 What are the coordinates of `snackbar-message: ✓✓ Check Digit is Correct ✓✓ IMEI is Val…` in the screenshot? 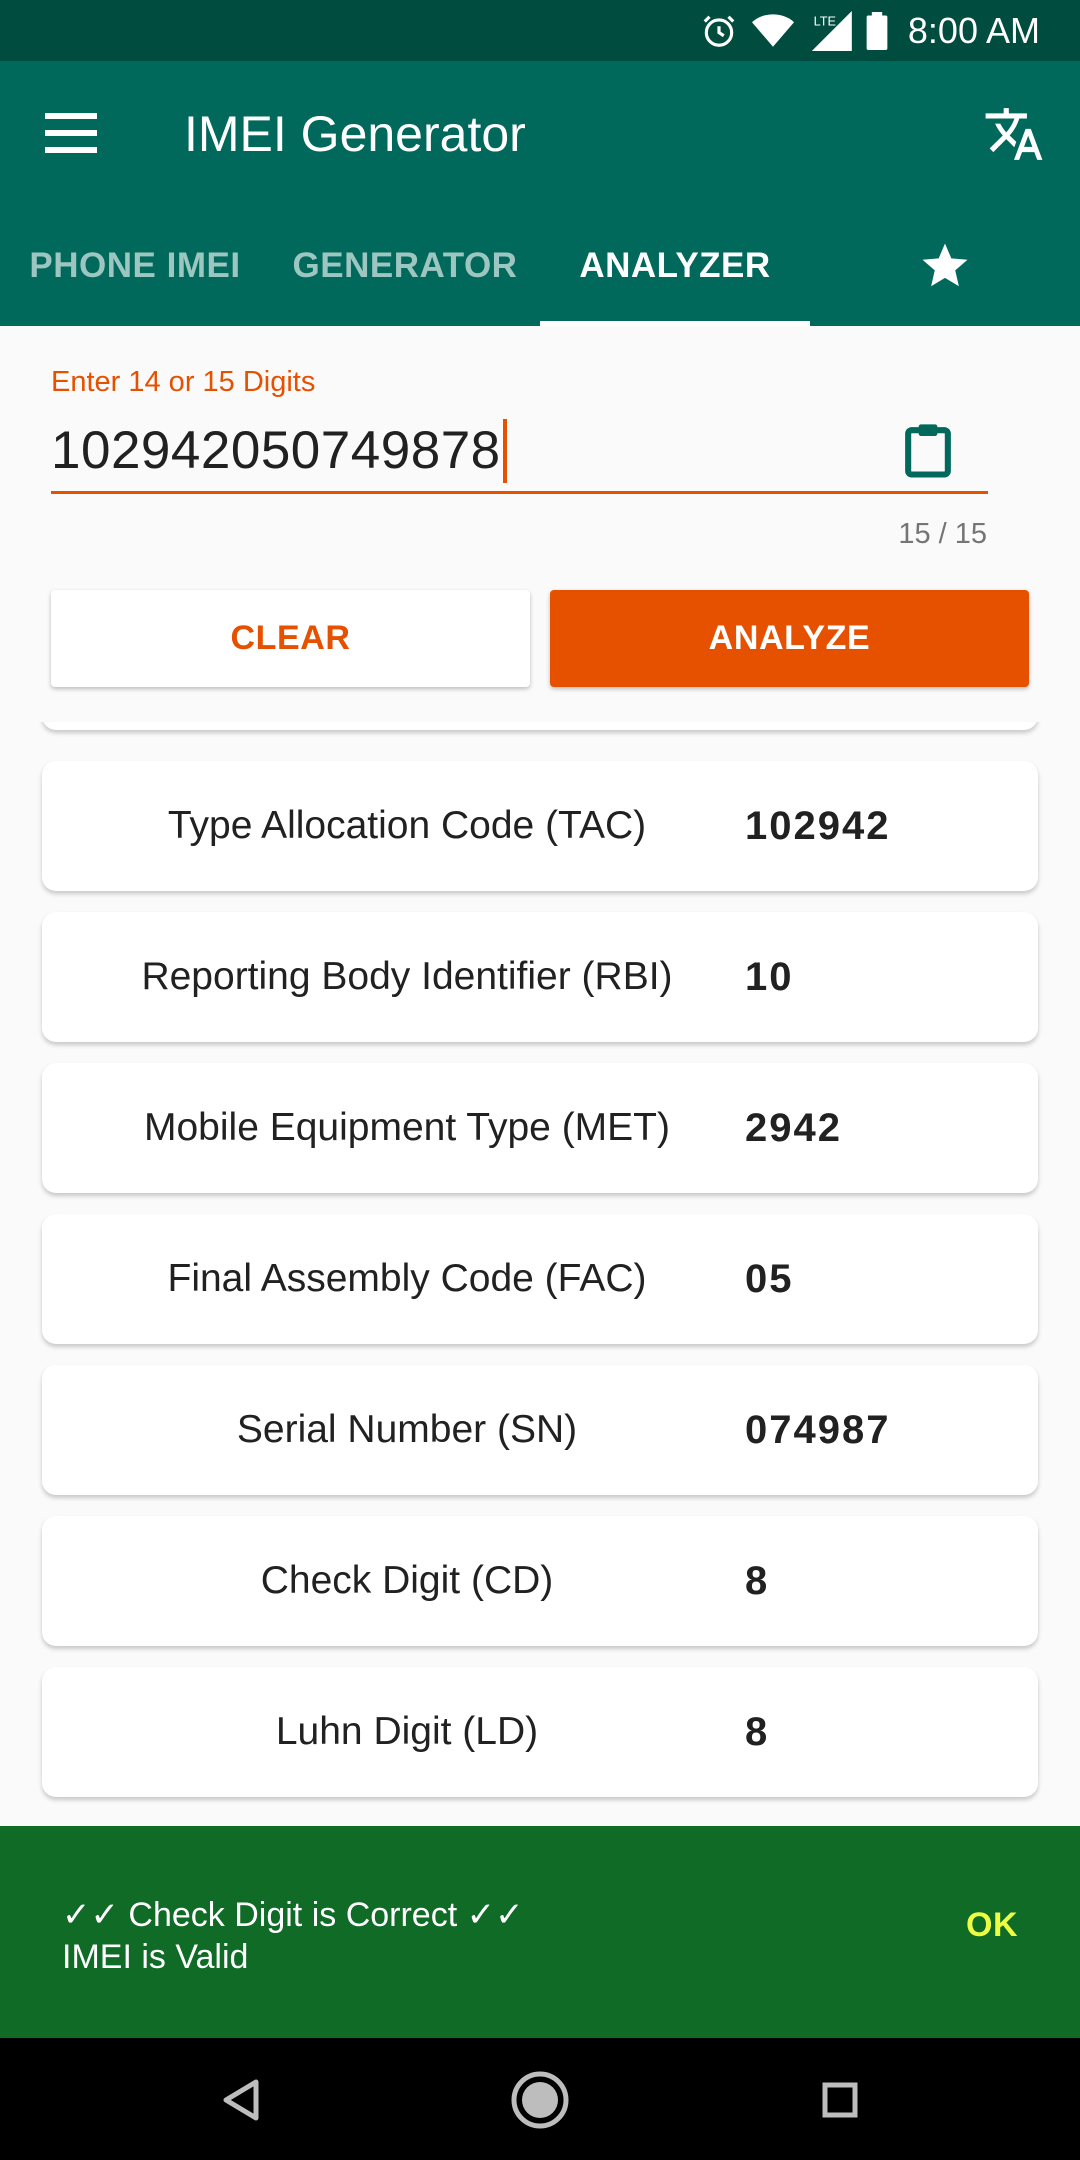 It's located at (293, 1936).